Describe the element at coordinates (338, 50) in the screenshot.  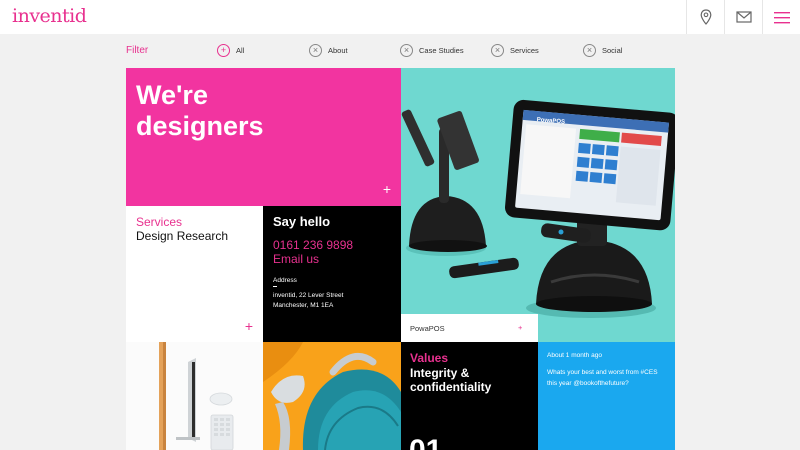
I see `filter-about-label: About` at that location.